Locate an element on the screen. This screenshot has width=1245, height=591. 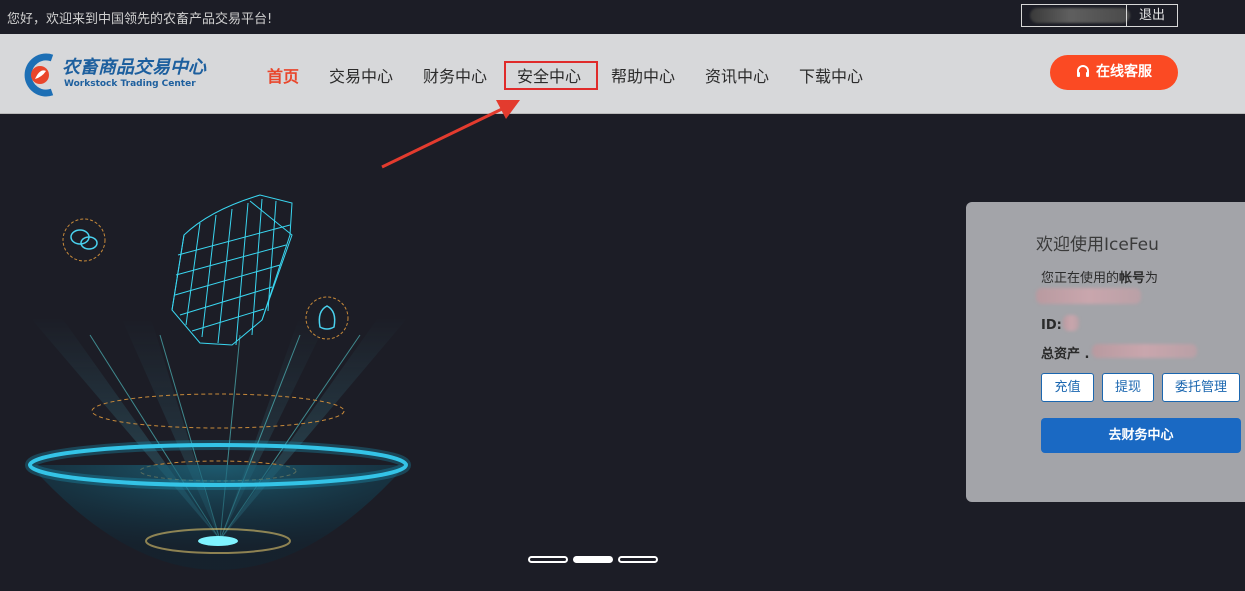
nav-item-news: 资讯中心 is located at coordinates (737, 75).